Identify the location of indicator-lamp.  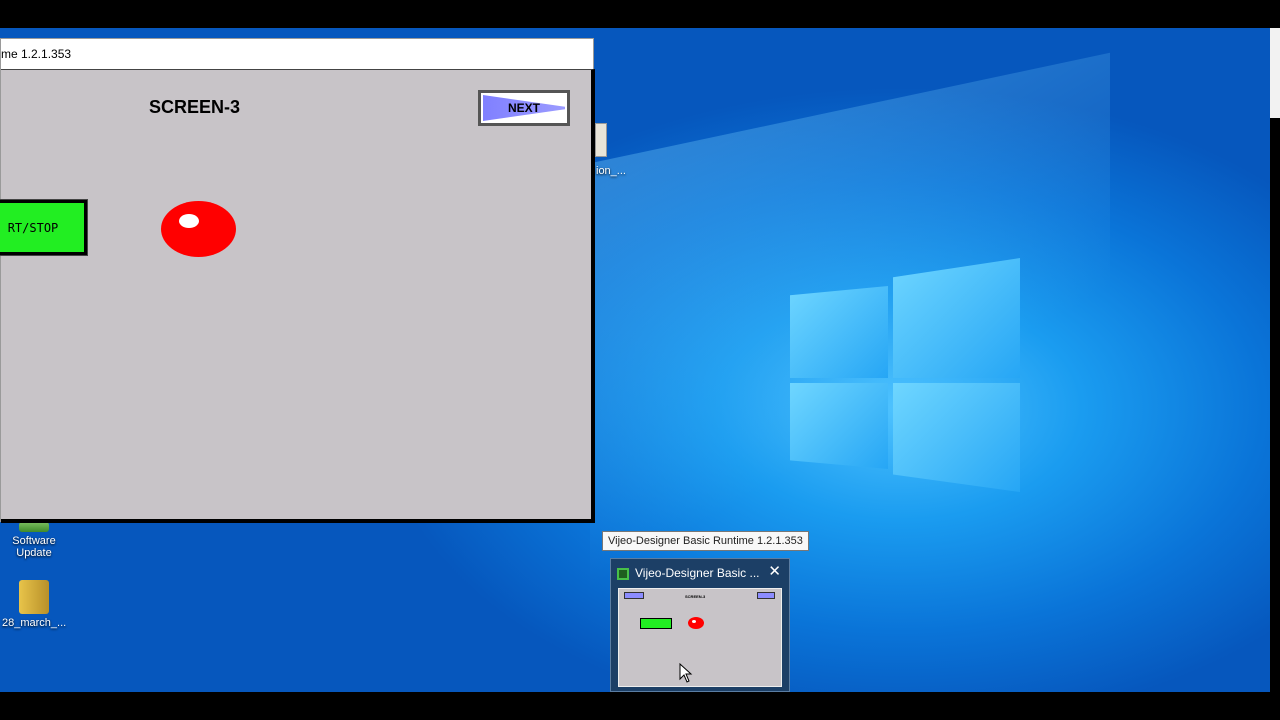
(198, 229).